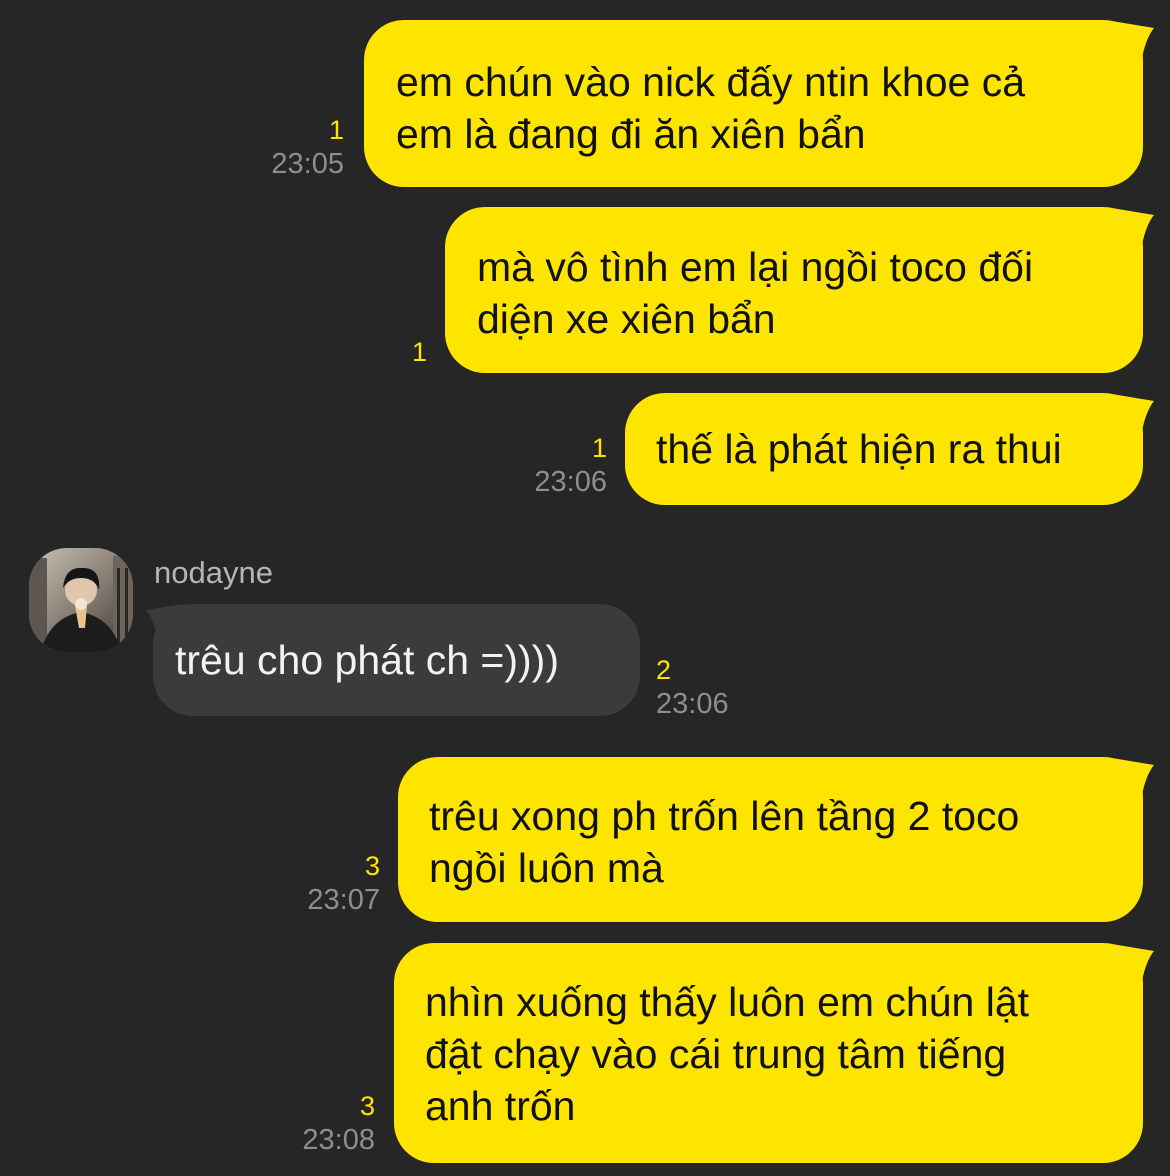 This screenshot has width=1170, height=1176. Describe the element at coordinates (338, 1140) in the screenshot. I see `timestamp: 23:08` at that location.